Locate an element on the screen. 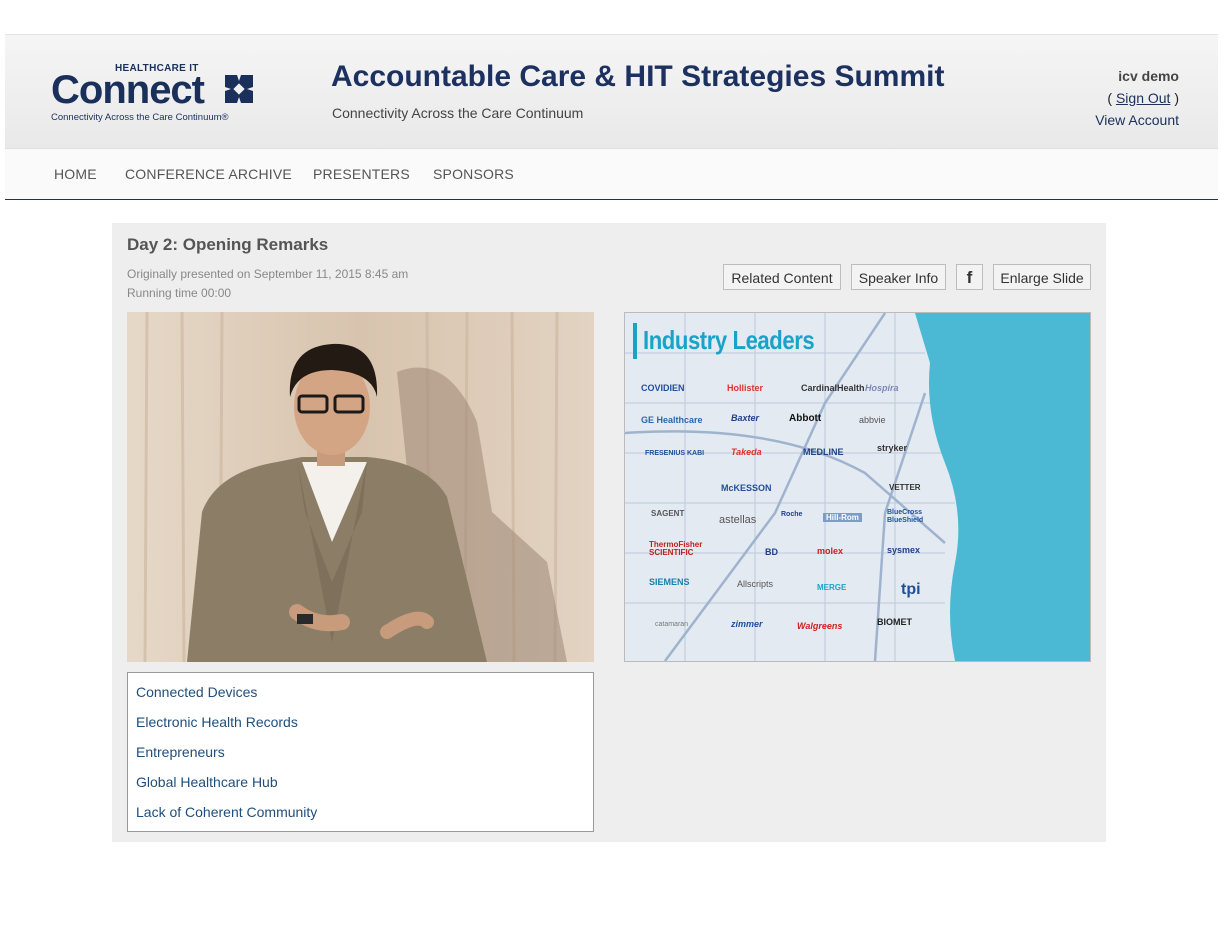  speaker-info-button: Speaker Info is located at coordinates (898, 277).